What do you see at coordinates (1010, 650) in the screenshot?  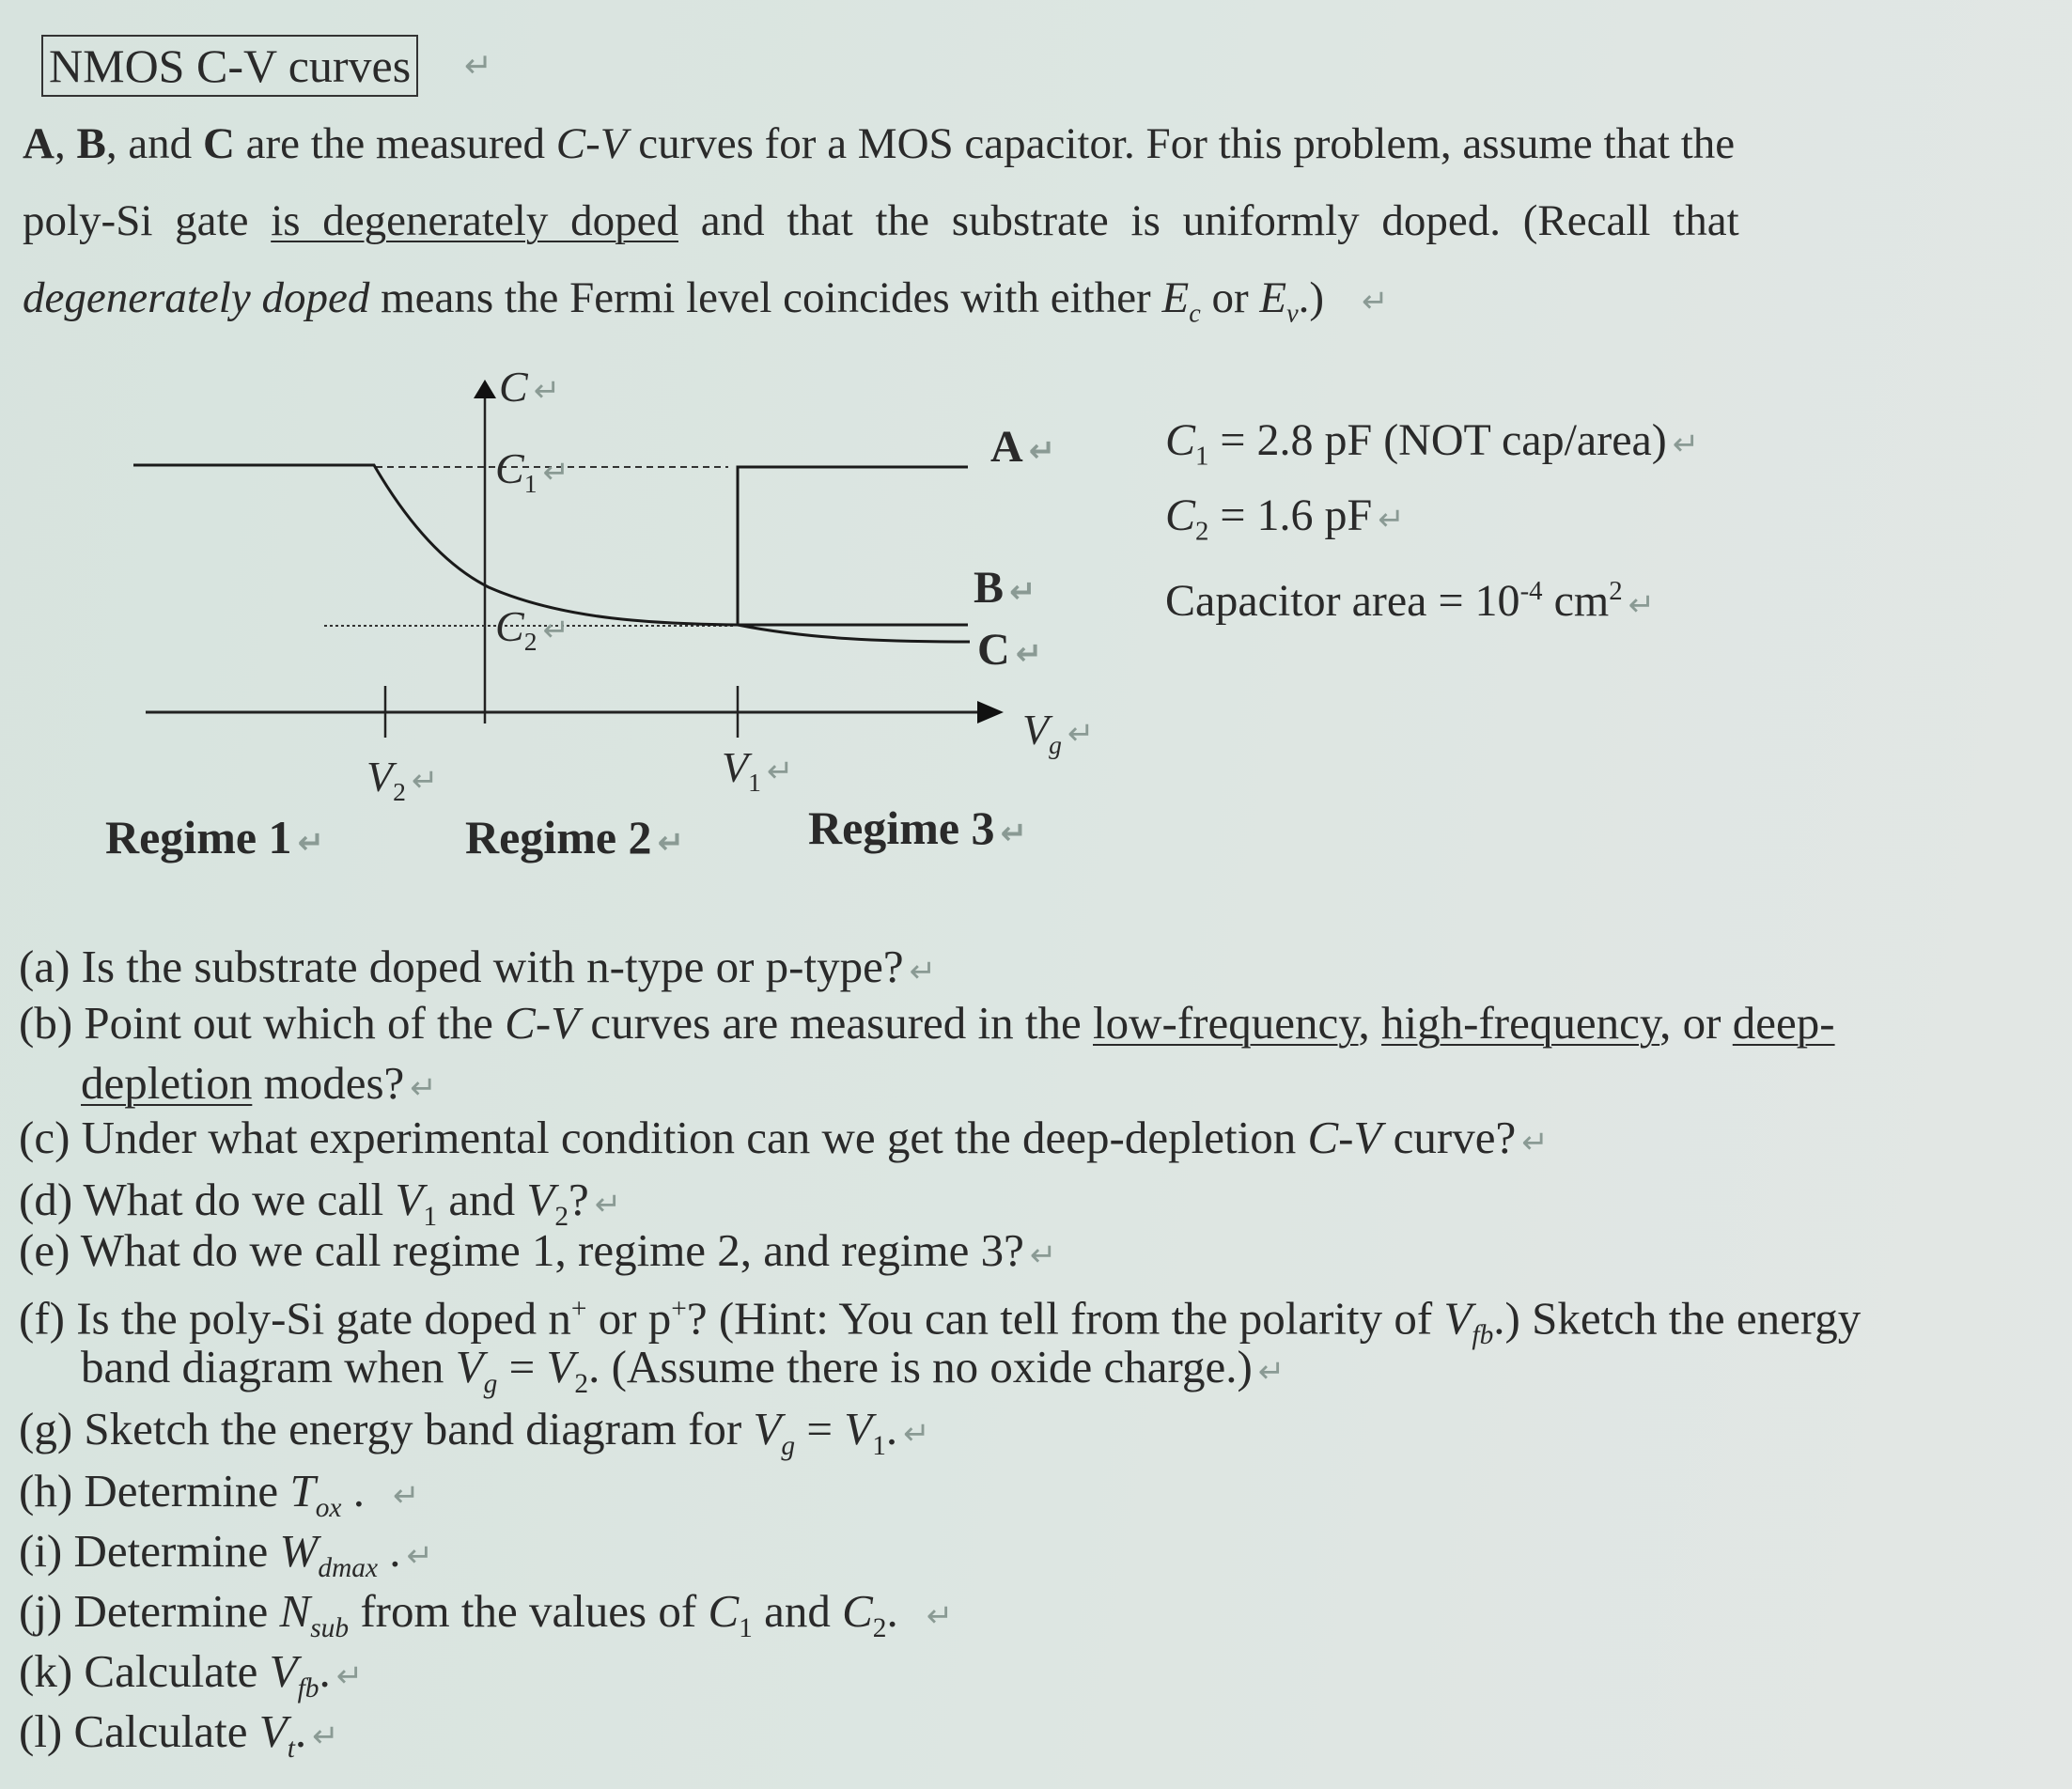 I see `curve-c-label: C ↵` at bounding box center [1010, 650].